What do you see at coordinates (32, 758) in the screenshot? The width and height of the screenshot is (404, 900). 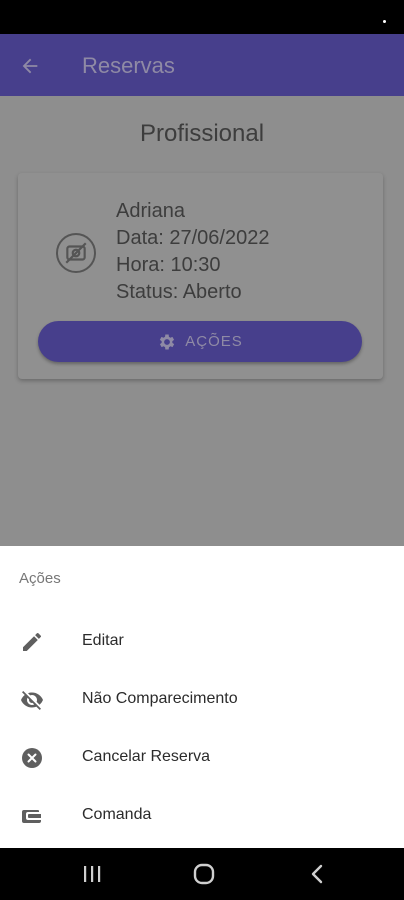 I see `close-circle-icon` at bounding box center [32, 758].